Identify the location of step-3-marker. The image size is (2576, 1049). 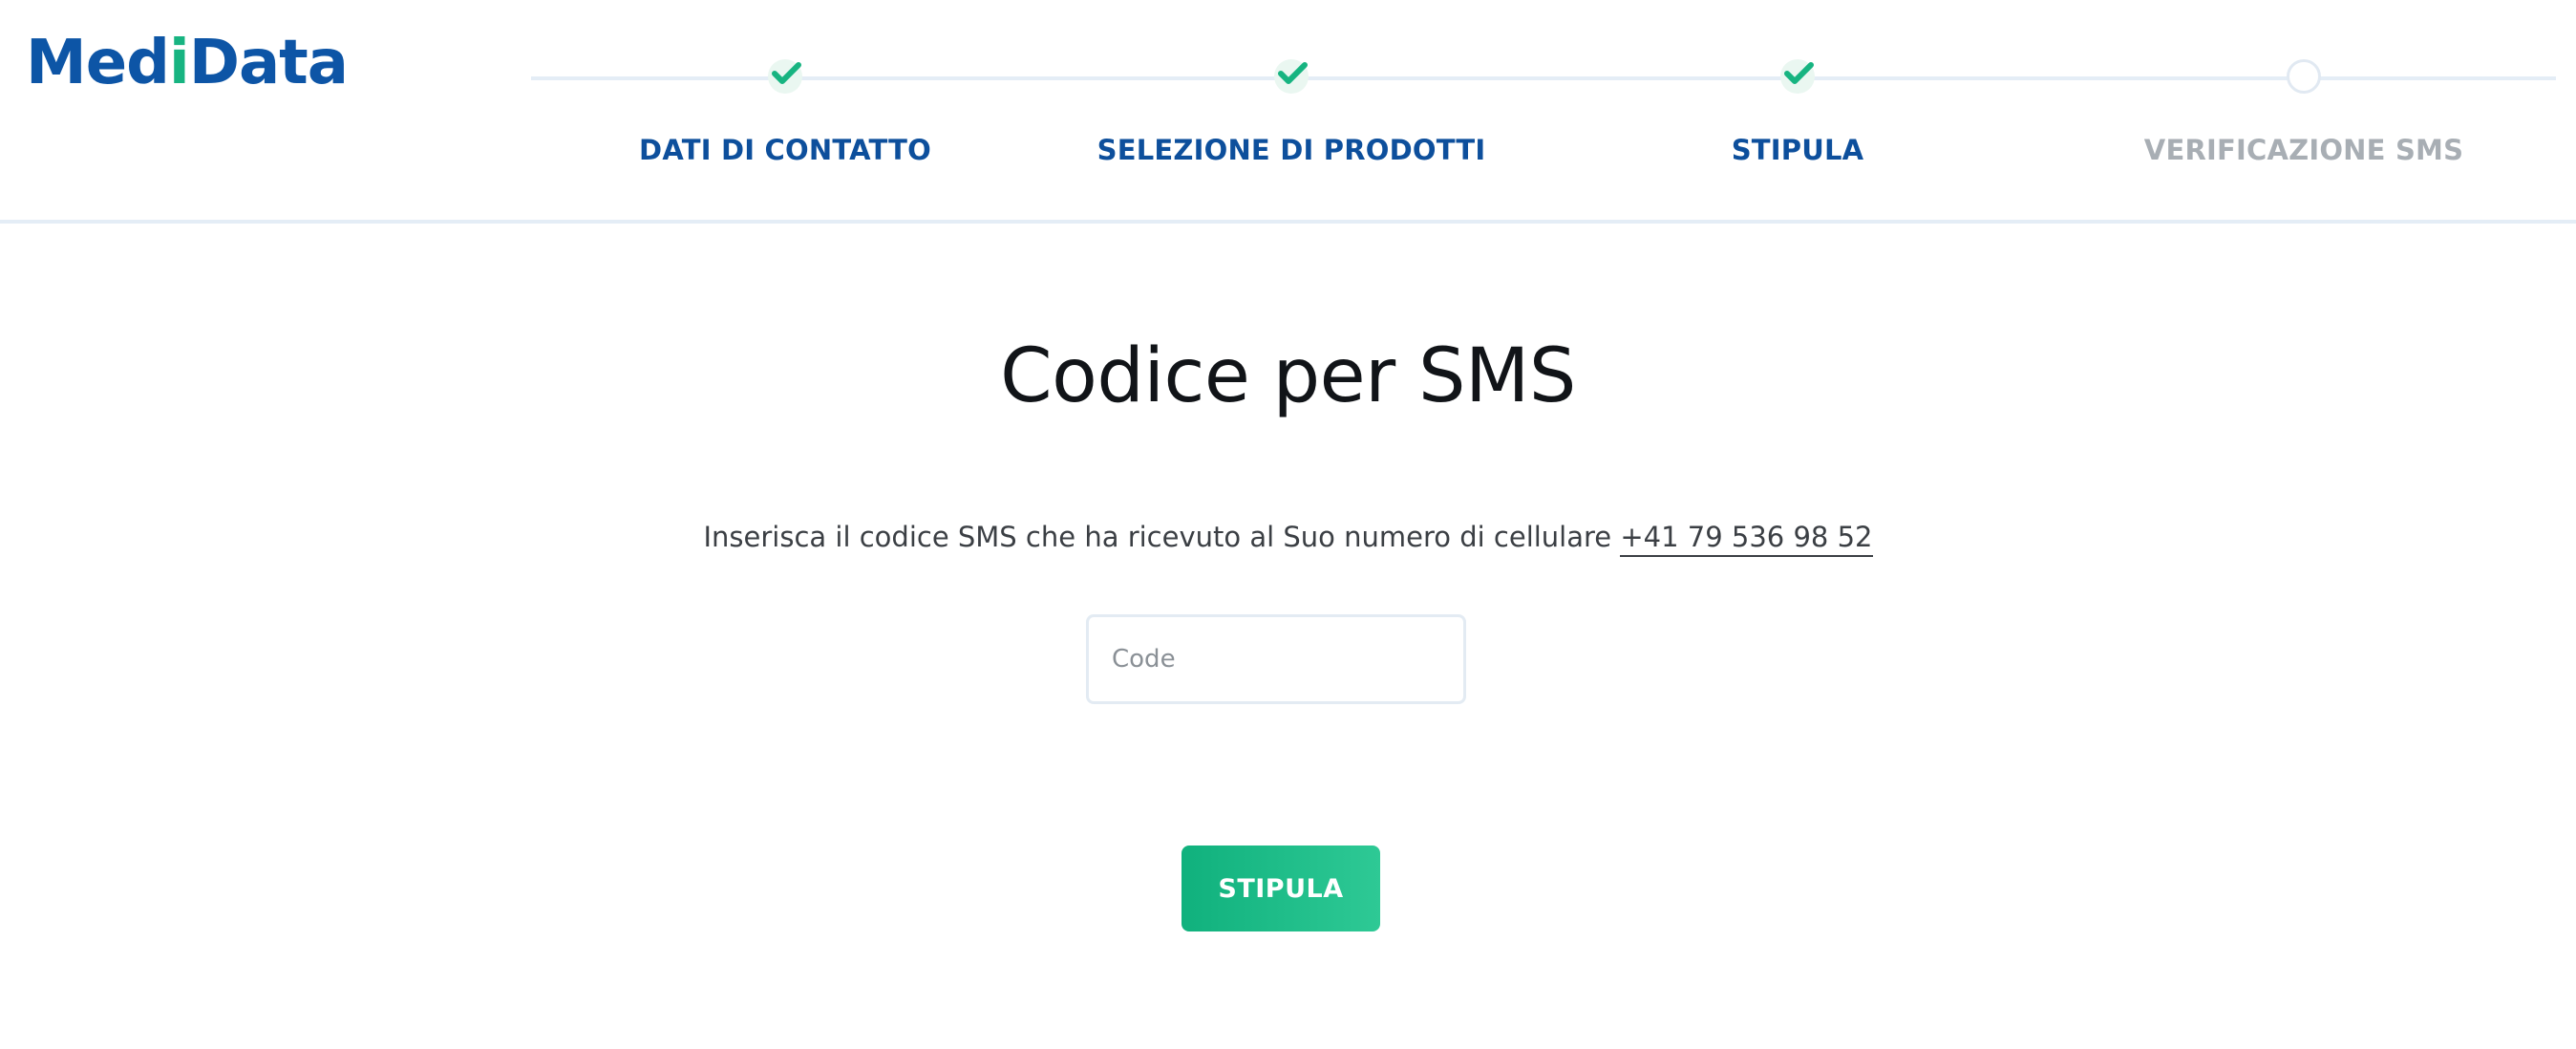
(1798, 77).